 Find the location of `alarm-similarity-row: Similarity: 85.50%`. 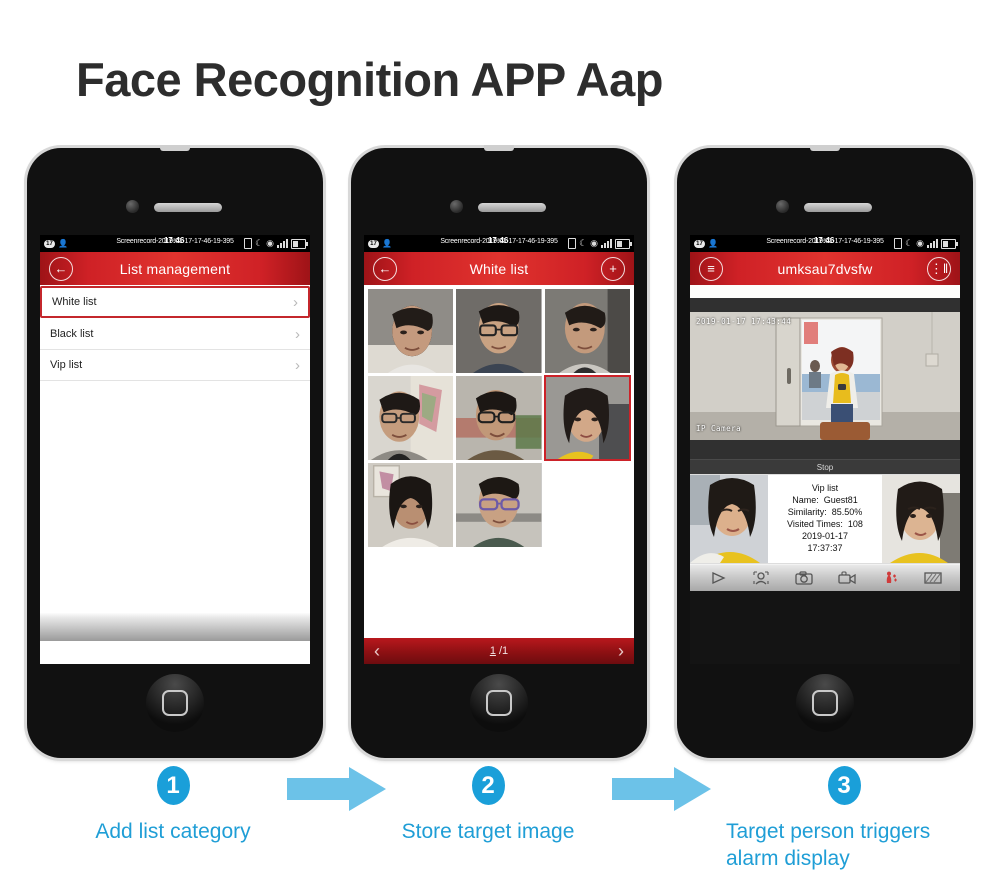

alarm-similarity-row: Similarity: 85.50% is located at coordinates (825, 513).